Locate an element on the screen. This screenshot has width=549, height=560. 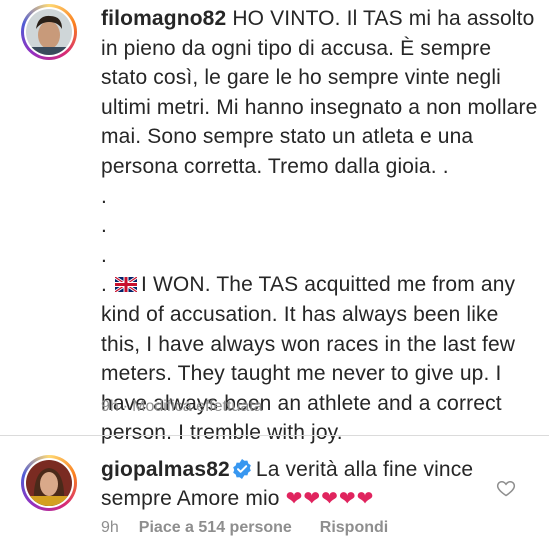
verified-badge-icon is located at coordinates (242, 469).